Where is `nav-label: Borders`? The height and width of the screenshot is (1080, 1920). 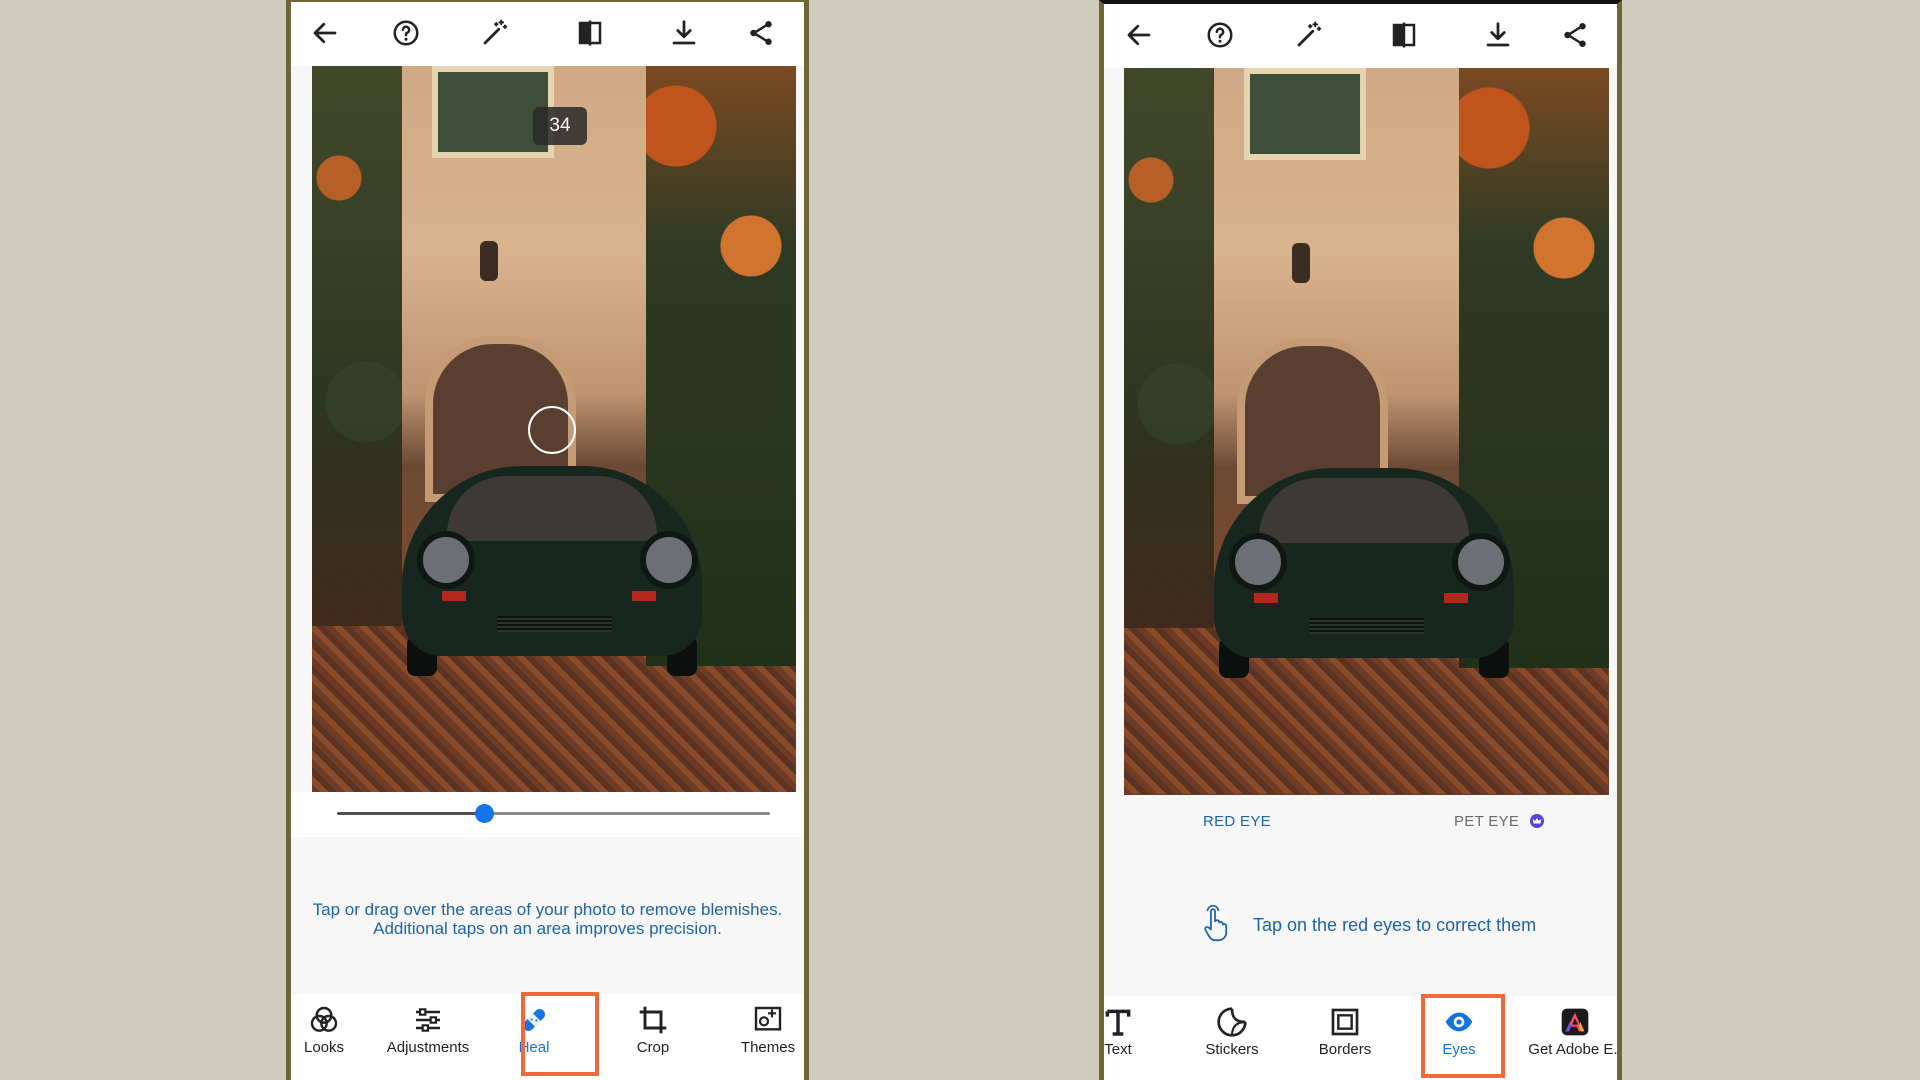
nav-label: Borders is located at coordinates (1345, 1049).